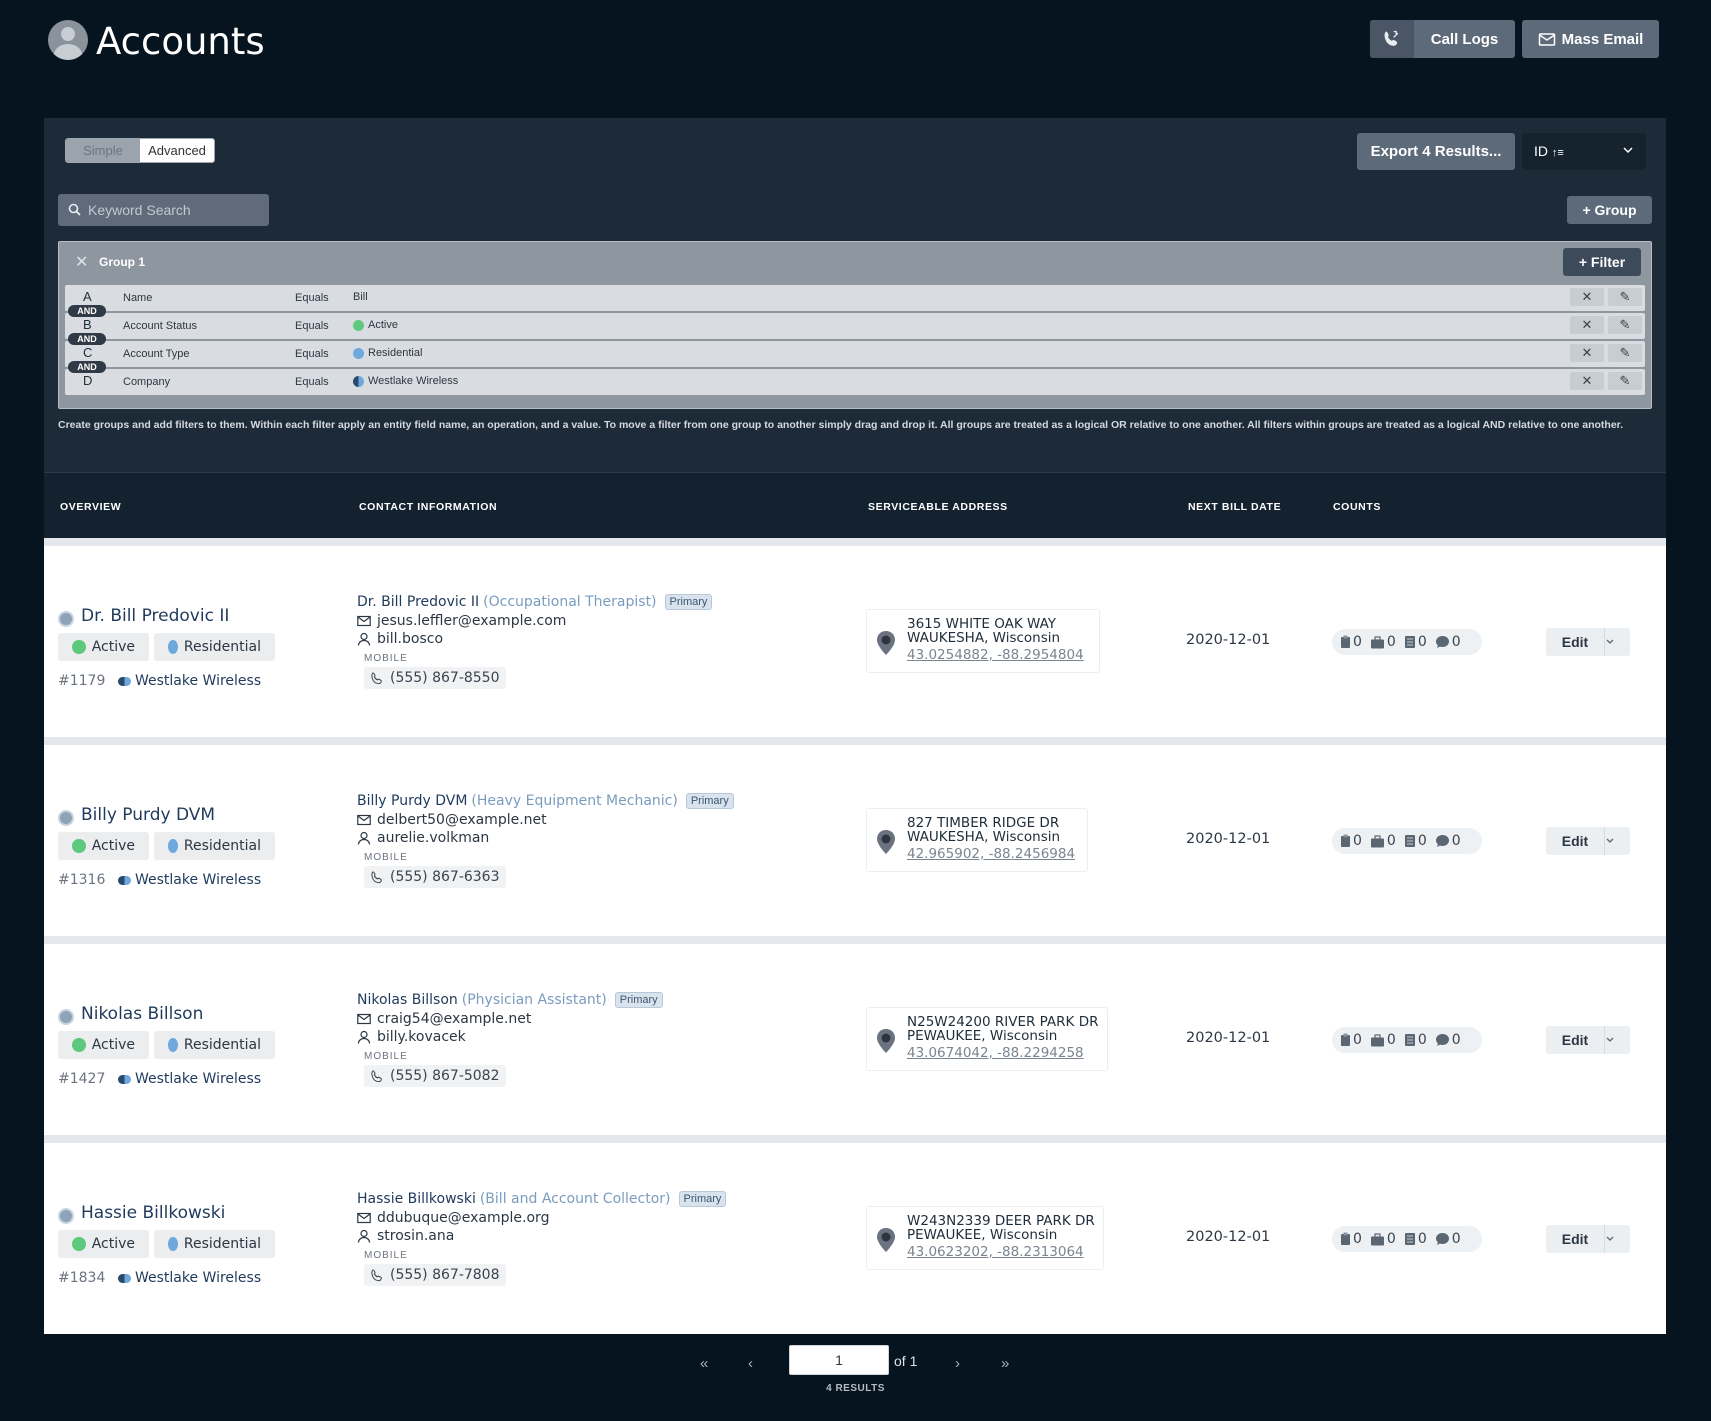  What do you see at coordinates (1609, 210) in the screenshot?
I see `add-group-button: + Group` at bounding box center [1609, 210].